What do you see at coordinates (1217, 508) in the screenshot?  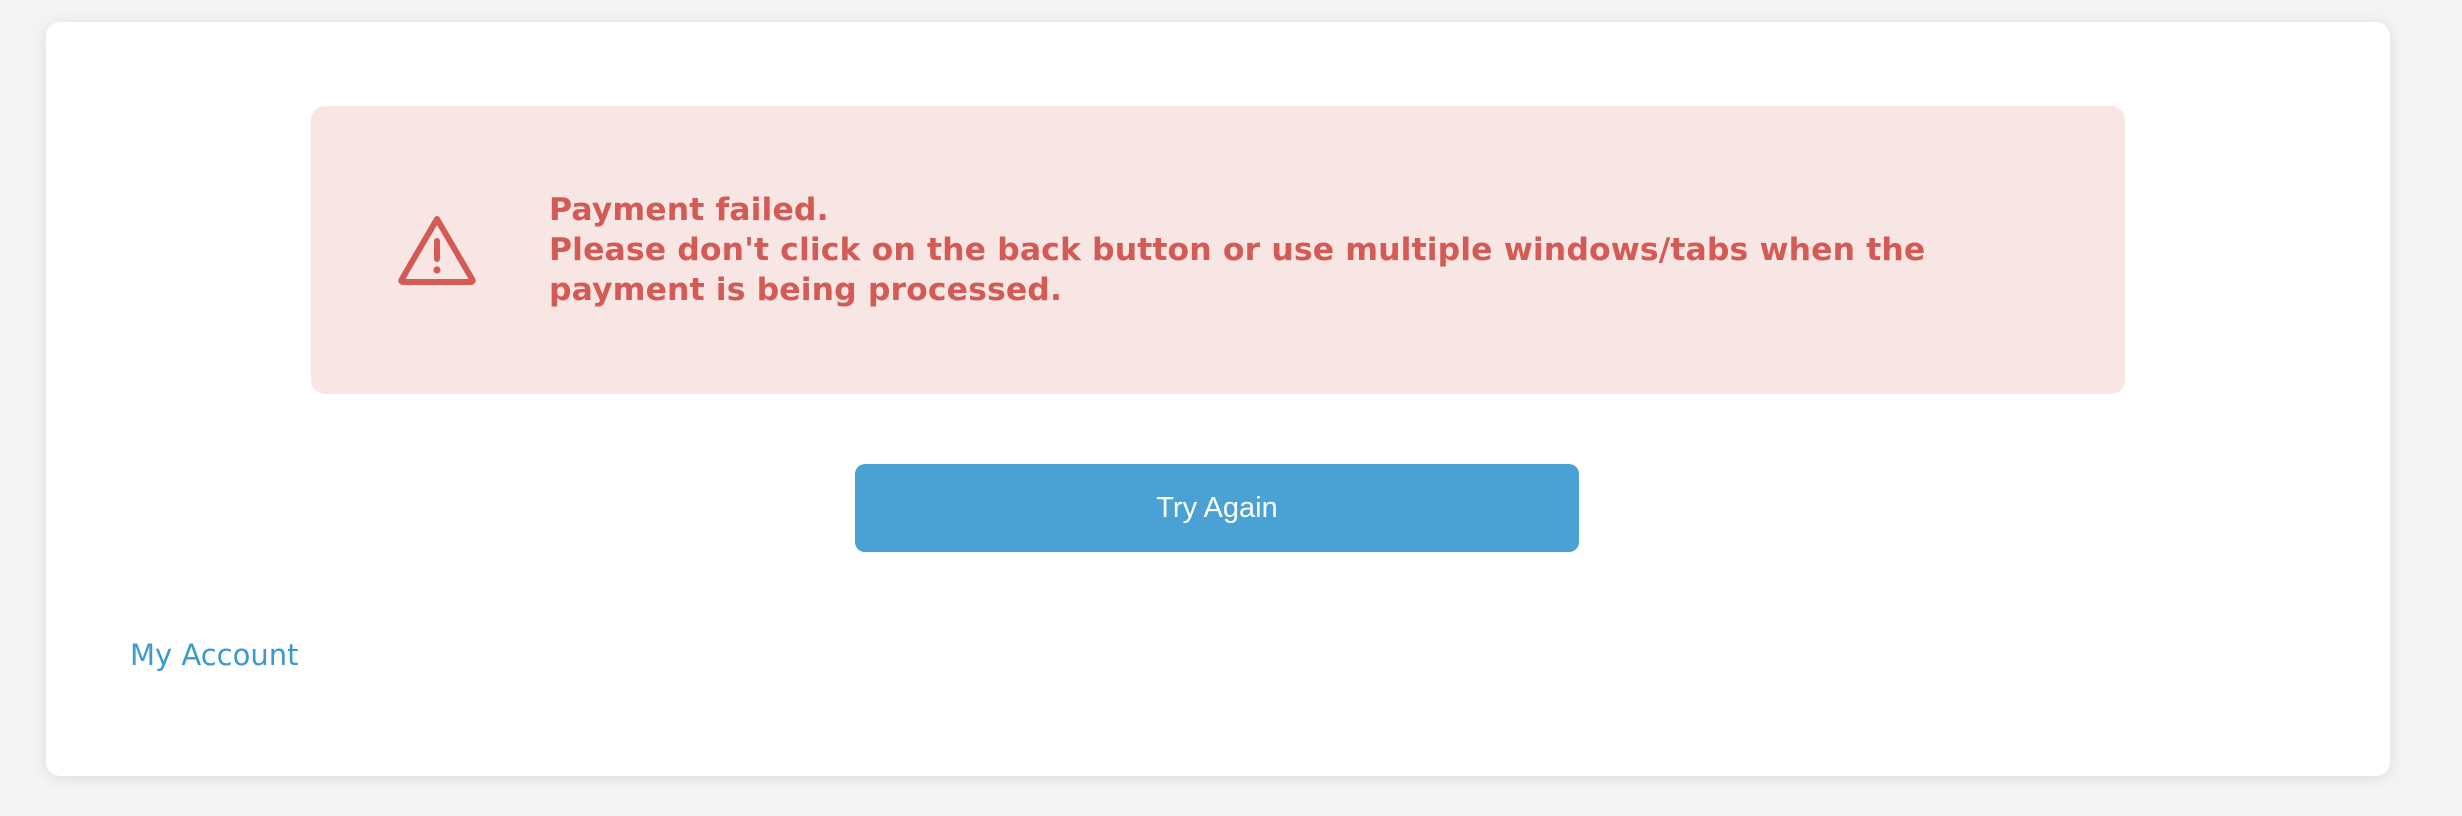 I see `try-again-button: Try Again` at bounding box center [1217, 508].